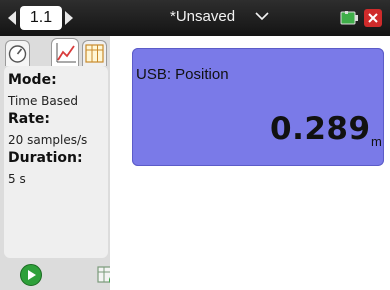 The image size is (390, 290). What do you see at coordinates (17, 179) in the screenshot?
I see `duration-value: 5 s` at bounding box center [17, 179].